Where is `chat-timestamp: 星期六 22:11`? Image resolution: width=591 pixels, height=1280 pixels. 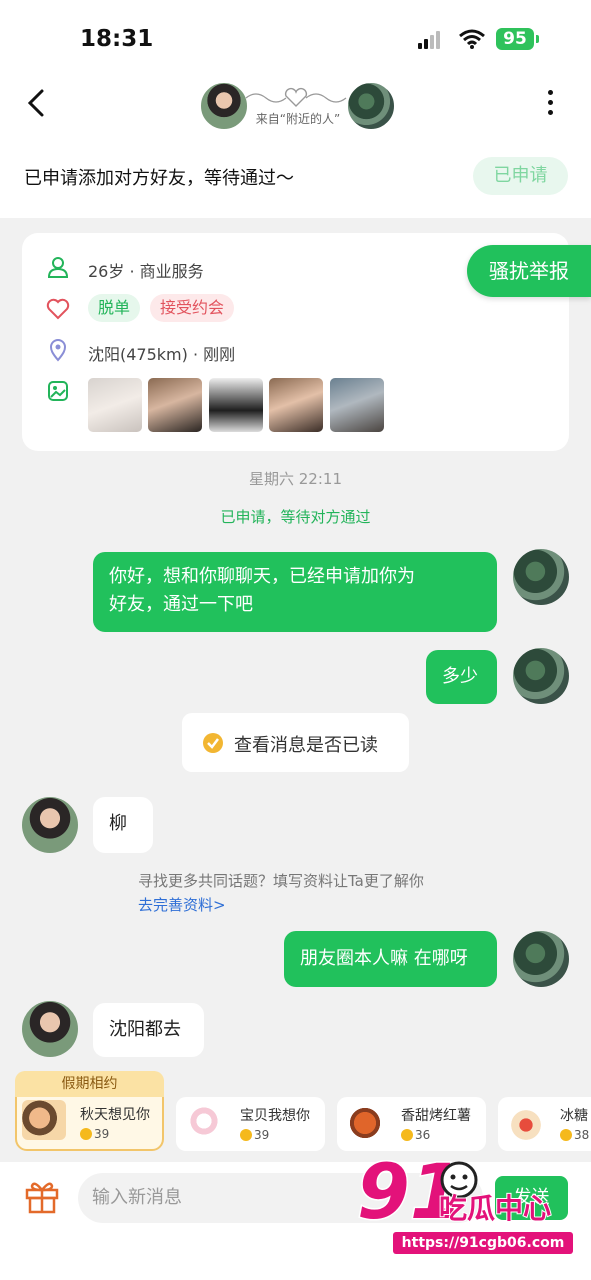 chat-timestamp: 星期六 22:11 is located at coordinates (295, 479).